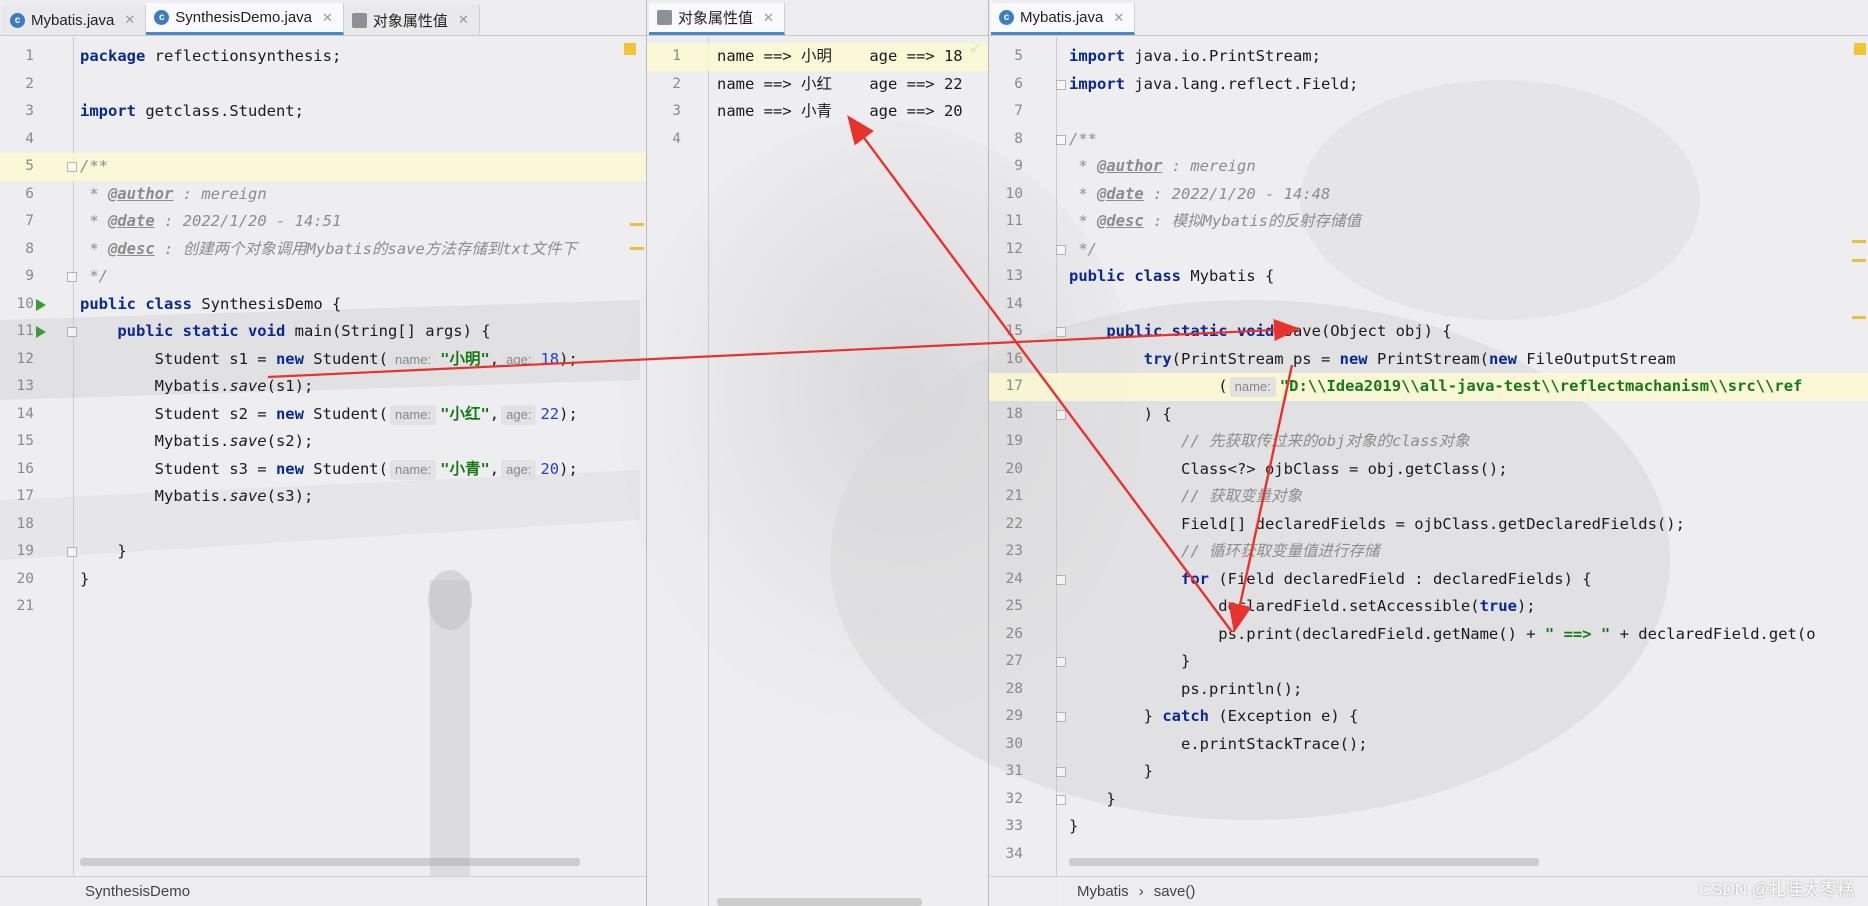 The image size is (1868, 906). I want to click on code-text: Student s1 =, so click(178, 358).